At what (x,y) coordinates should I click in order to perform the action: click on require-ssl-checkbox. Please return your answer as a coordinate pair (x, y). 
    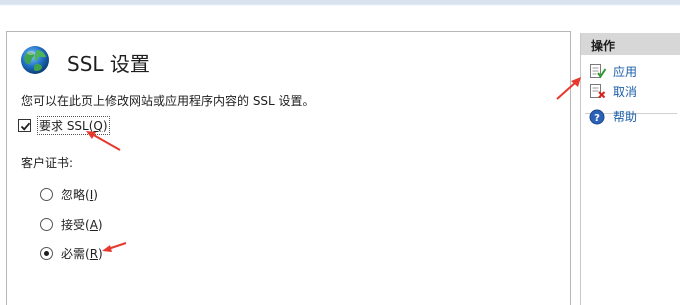
    Looking at the image, I should click on (24, 125).